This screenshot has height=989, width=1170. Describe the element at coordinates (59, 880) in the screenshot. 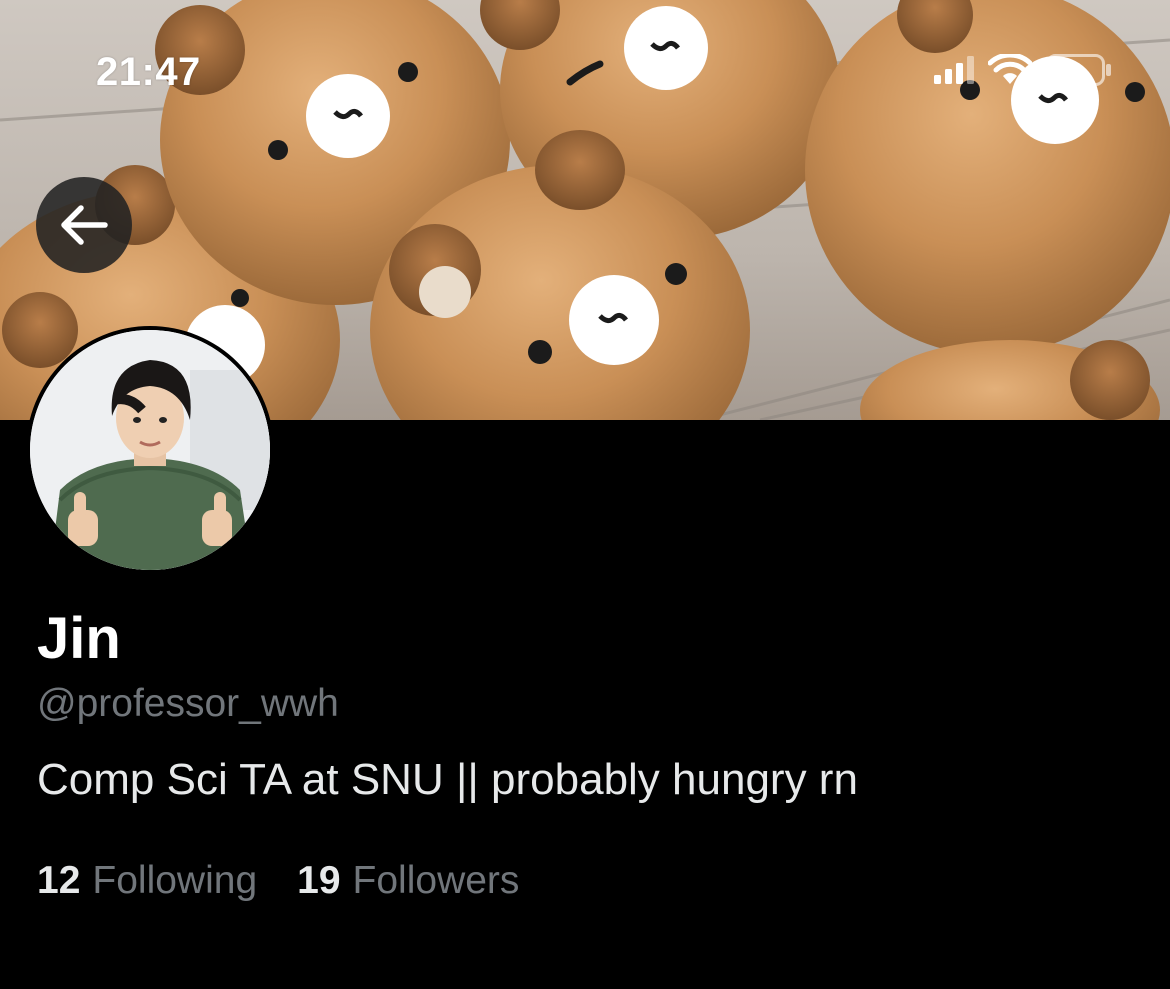

I see `following-count: 12` at that location.